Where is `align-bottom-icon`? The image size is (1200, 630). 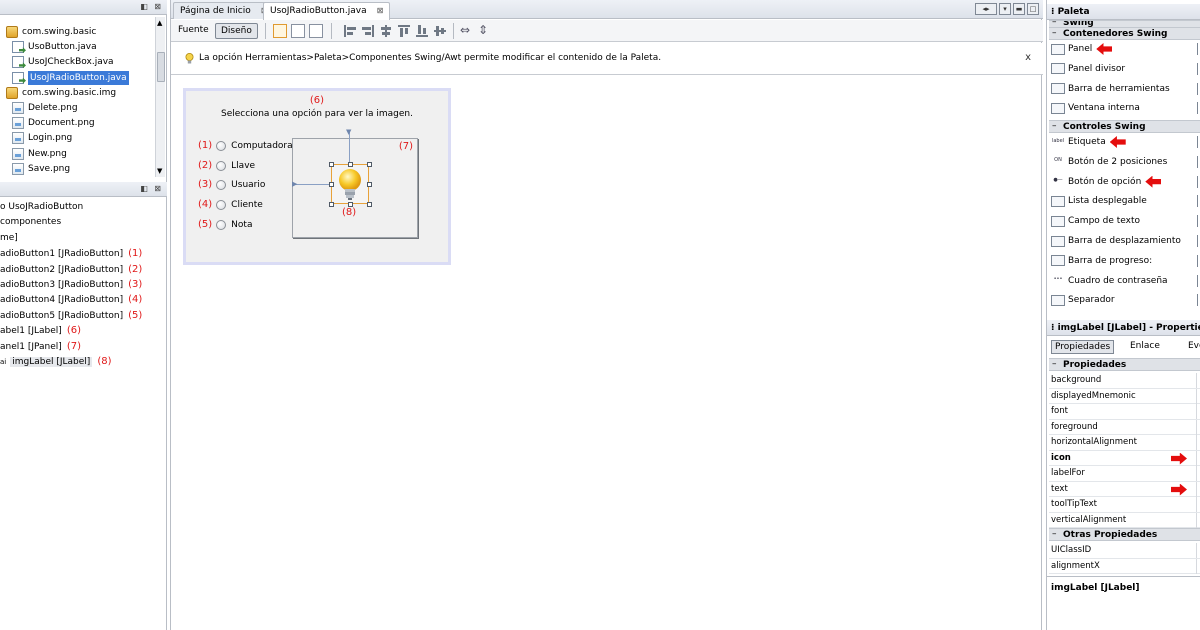
align-bottom-icon is located at coordinates (422, 31).